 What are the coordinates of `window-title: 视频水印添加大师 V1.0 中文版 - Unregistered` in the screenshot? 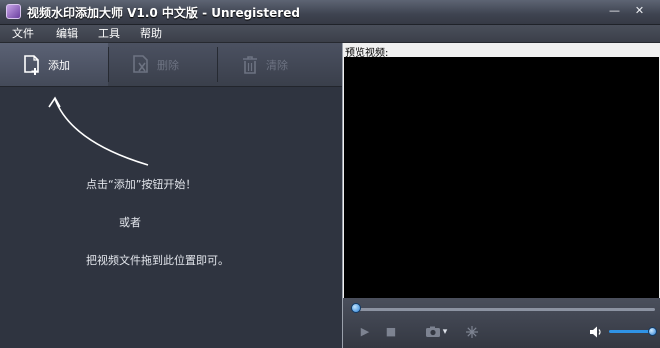 It's located at (163, 13).